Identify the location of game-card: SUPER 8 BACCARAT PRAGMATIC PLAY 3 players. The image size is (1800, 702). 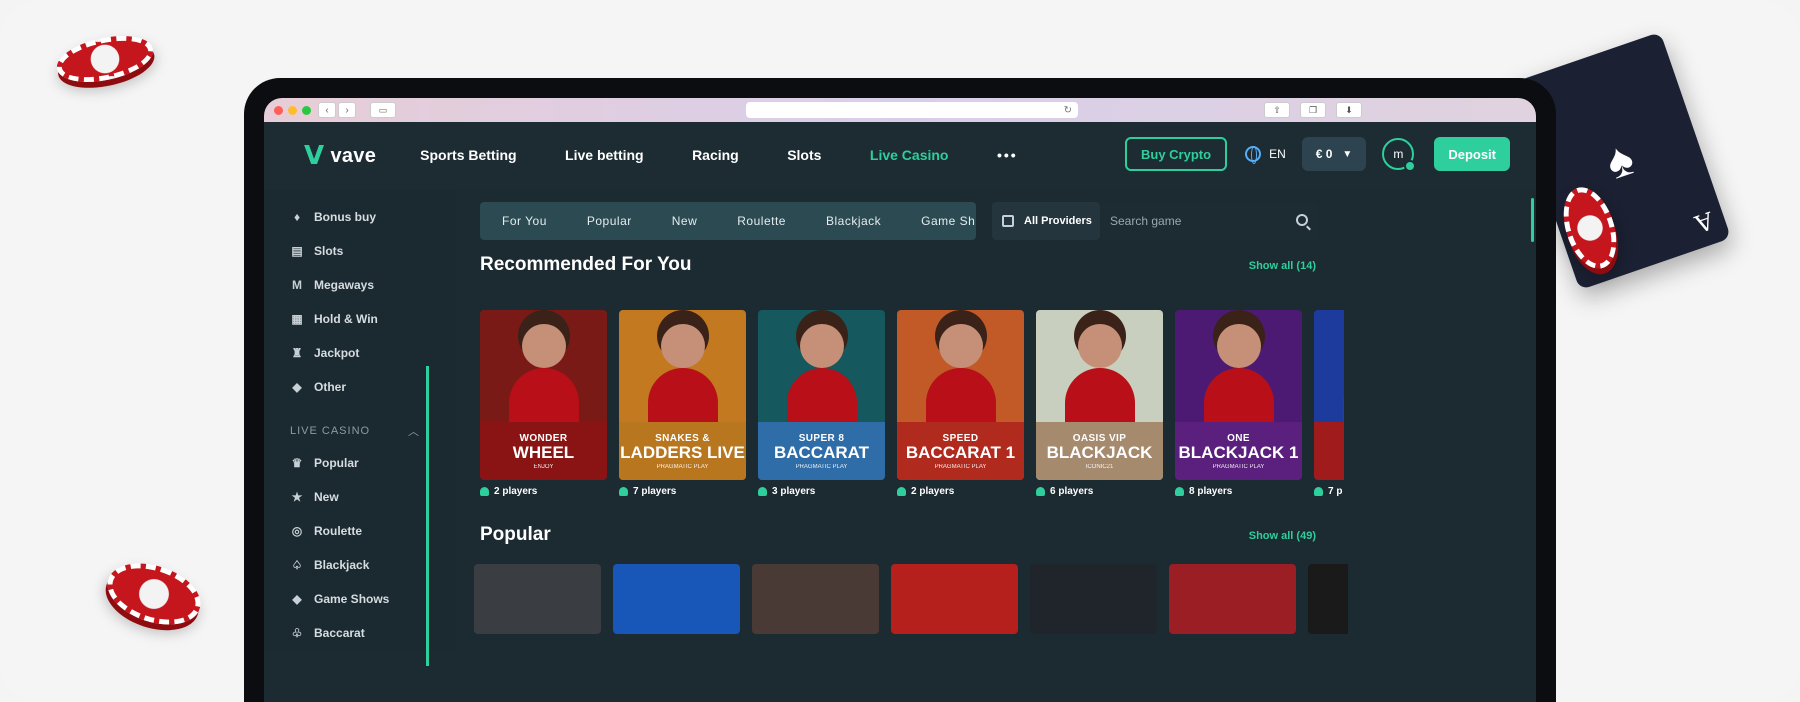
(821, 403).